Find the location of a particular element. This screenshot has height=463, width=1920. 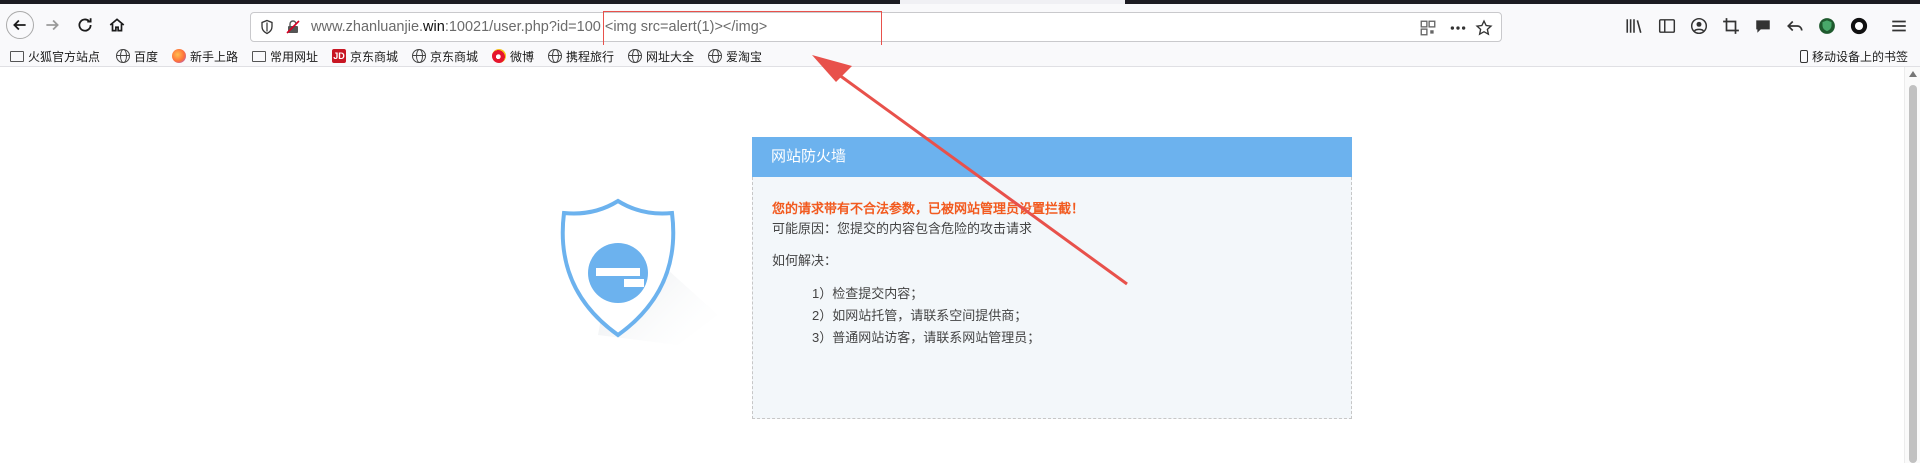

reload-icon is located at coordinates (85, 25).